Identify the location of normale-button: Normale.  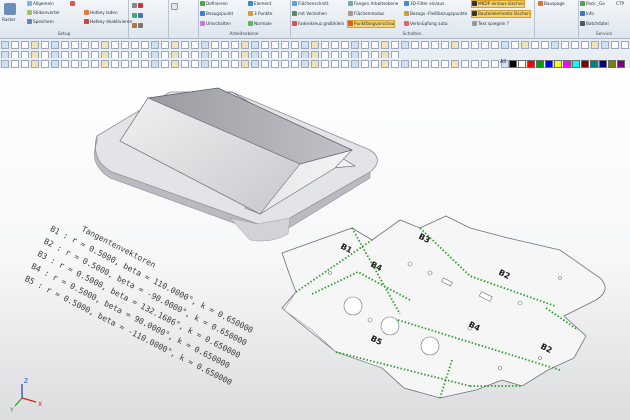
(260, 24).